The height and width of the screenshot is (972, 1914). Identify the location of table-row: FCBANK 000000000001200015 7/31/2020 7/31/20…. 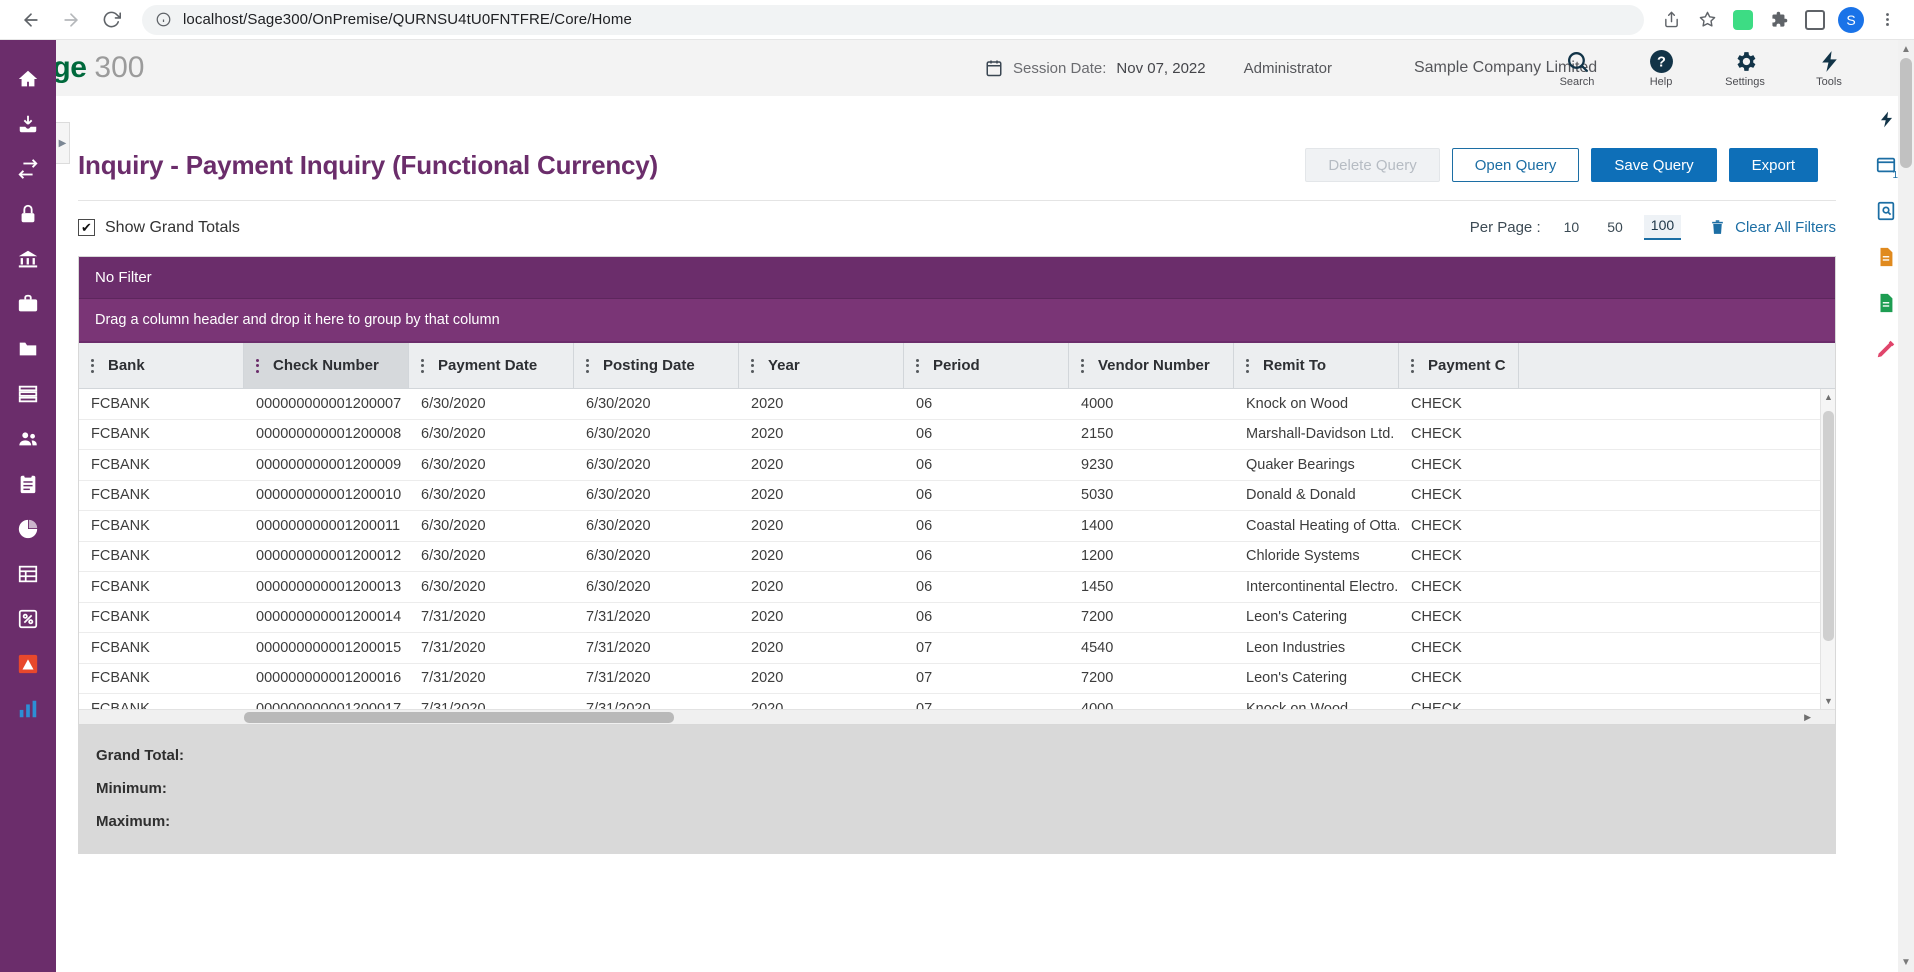
(957, 648).